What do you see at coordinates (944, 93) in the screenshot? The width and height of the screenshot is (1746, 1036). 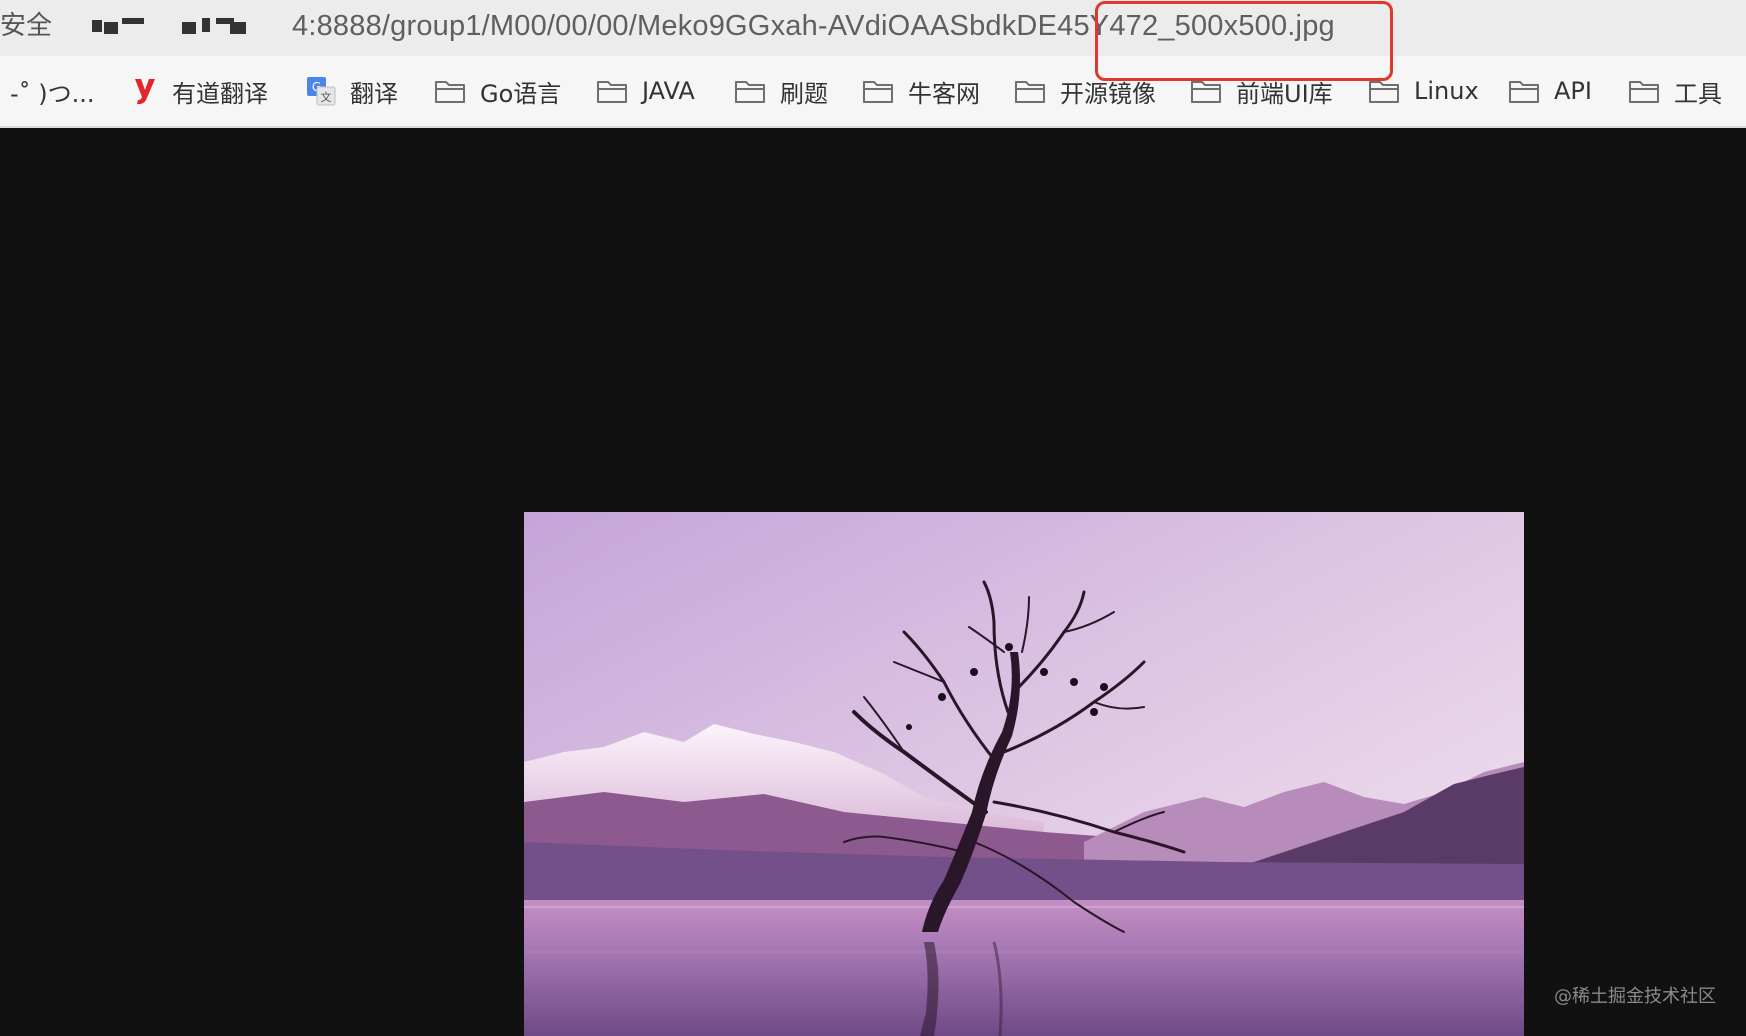 I see `bookmark-label: 牛客网` at bounding box center [944, 93].